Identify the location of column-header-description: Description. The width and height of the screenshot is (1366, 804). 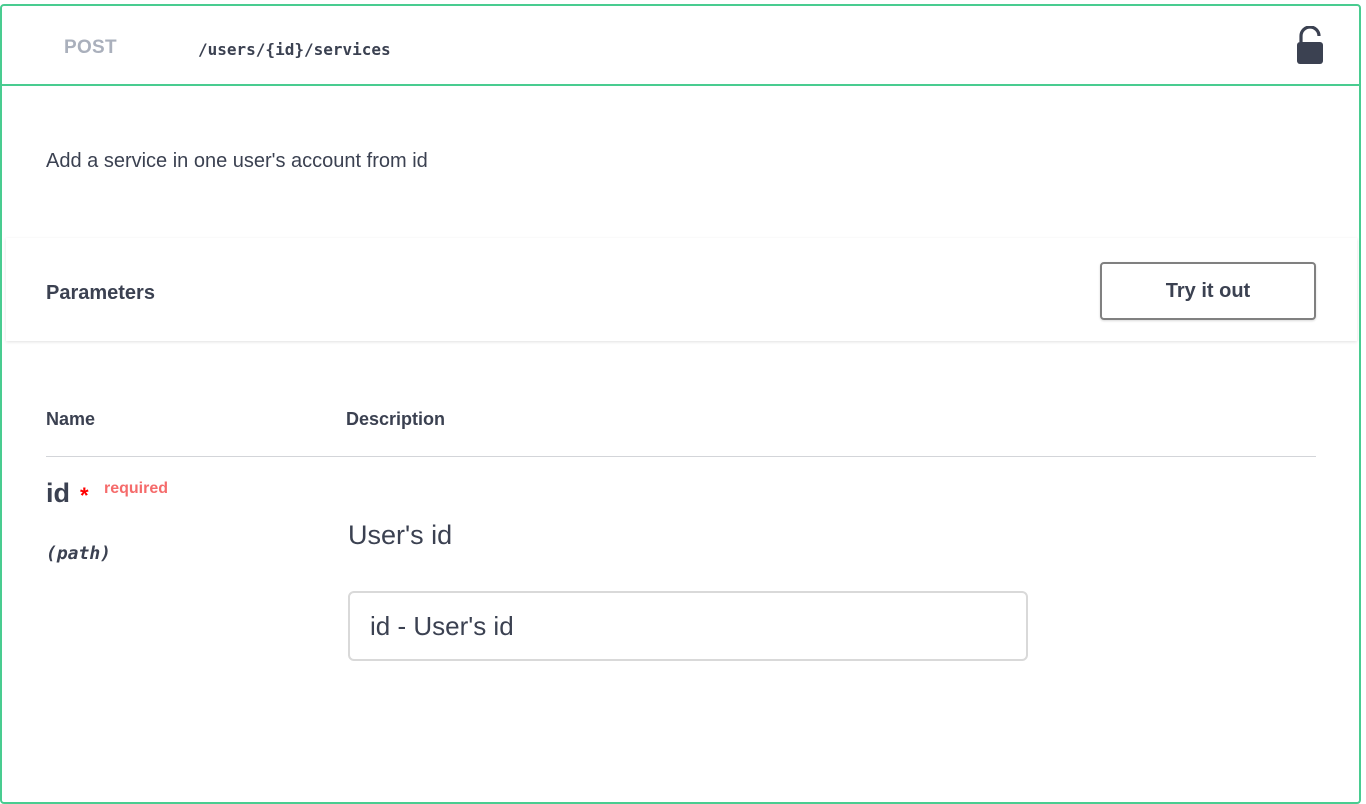
(396, 419).